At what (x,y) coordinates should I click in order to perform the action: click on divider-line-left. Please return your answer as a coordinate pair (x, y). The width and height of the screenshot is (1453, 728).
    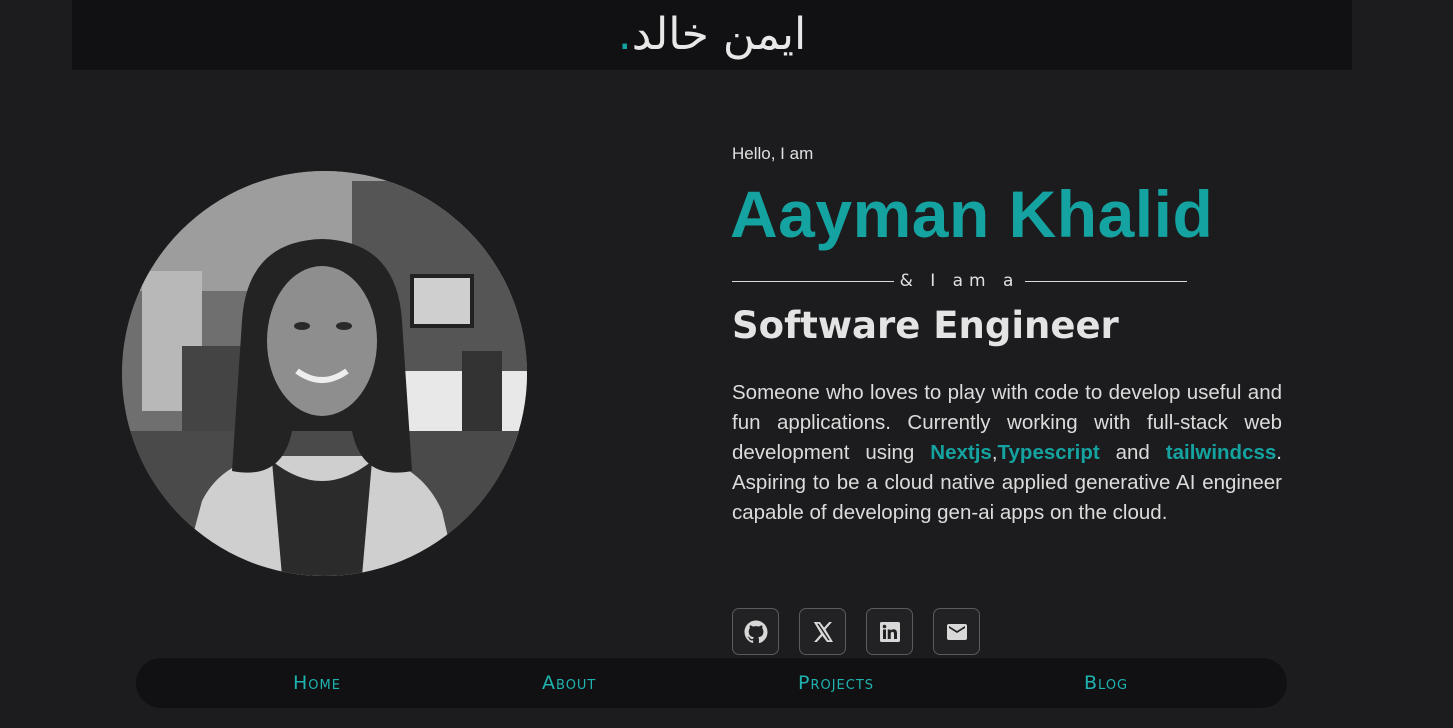
    Looking at the image, I should click on (813, 281).